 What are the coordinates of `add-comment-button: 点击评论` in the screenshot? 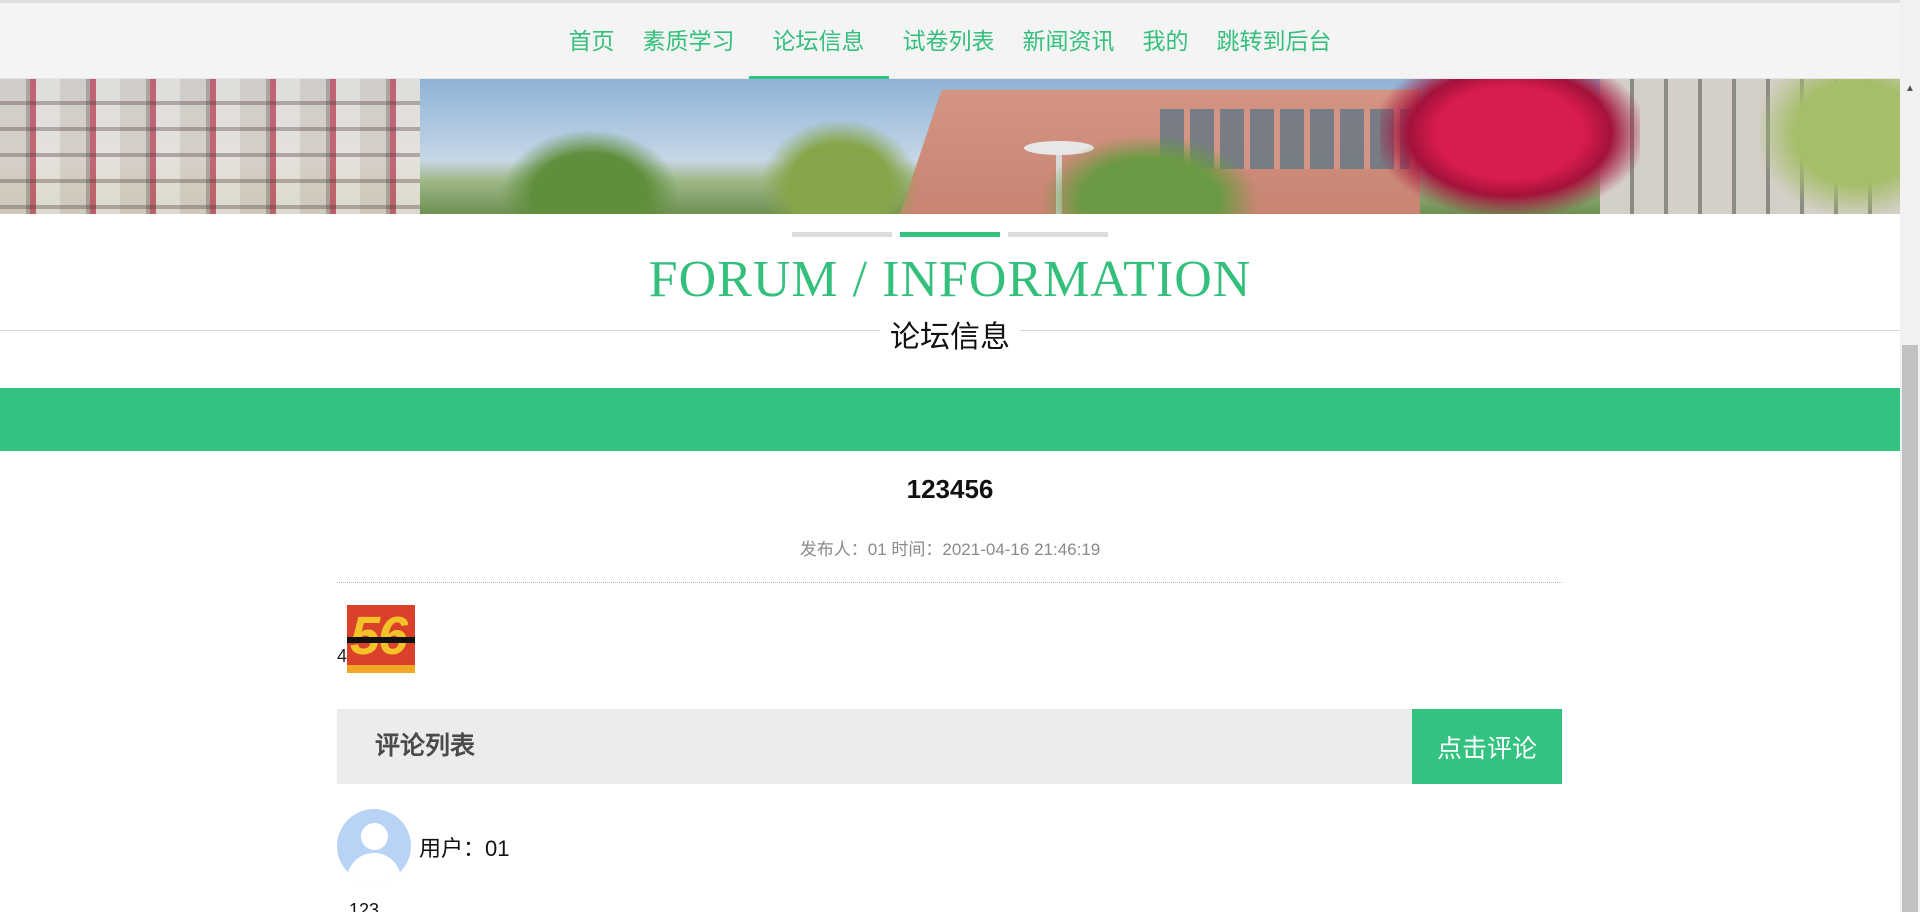 It's located at (1487, 746).